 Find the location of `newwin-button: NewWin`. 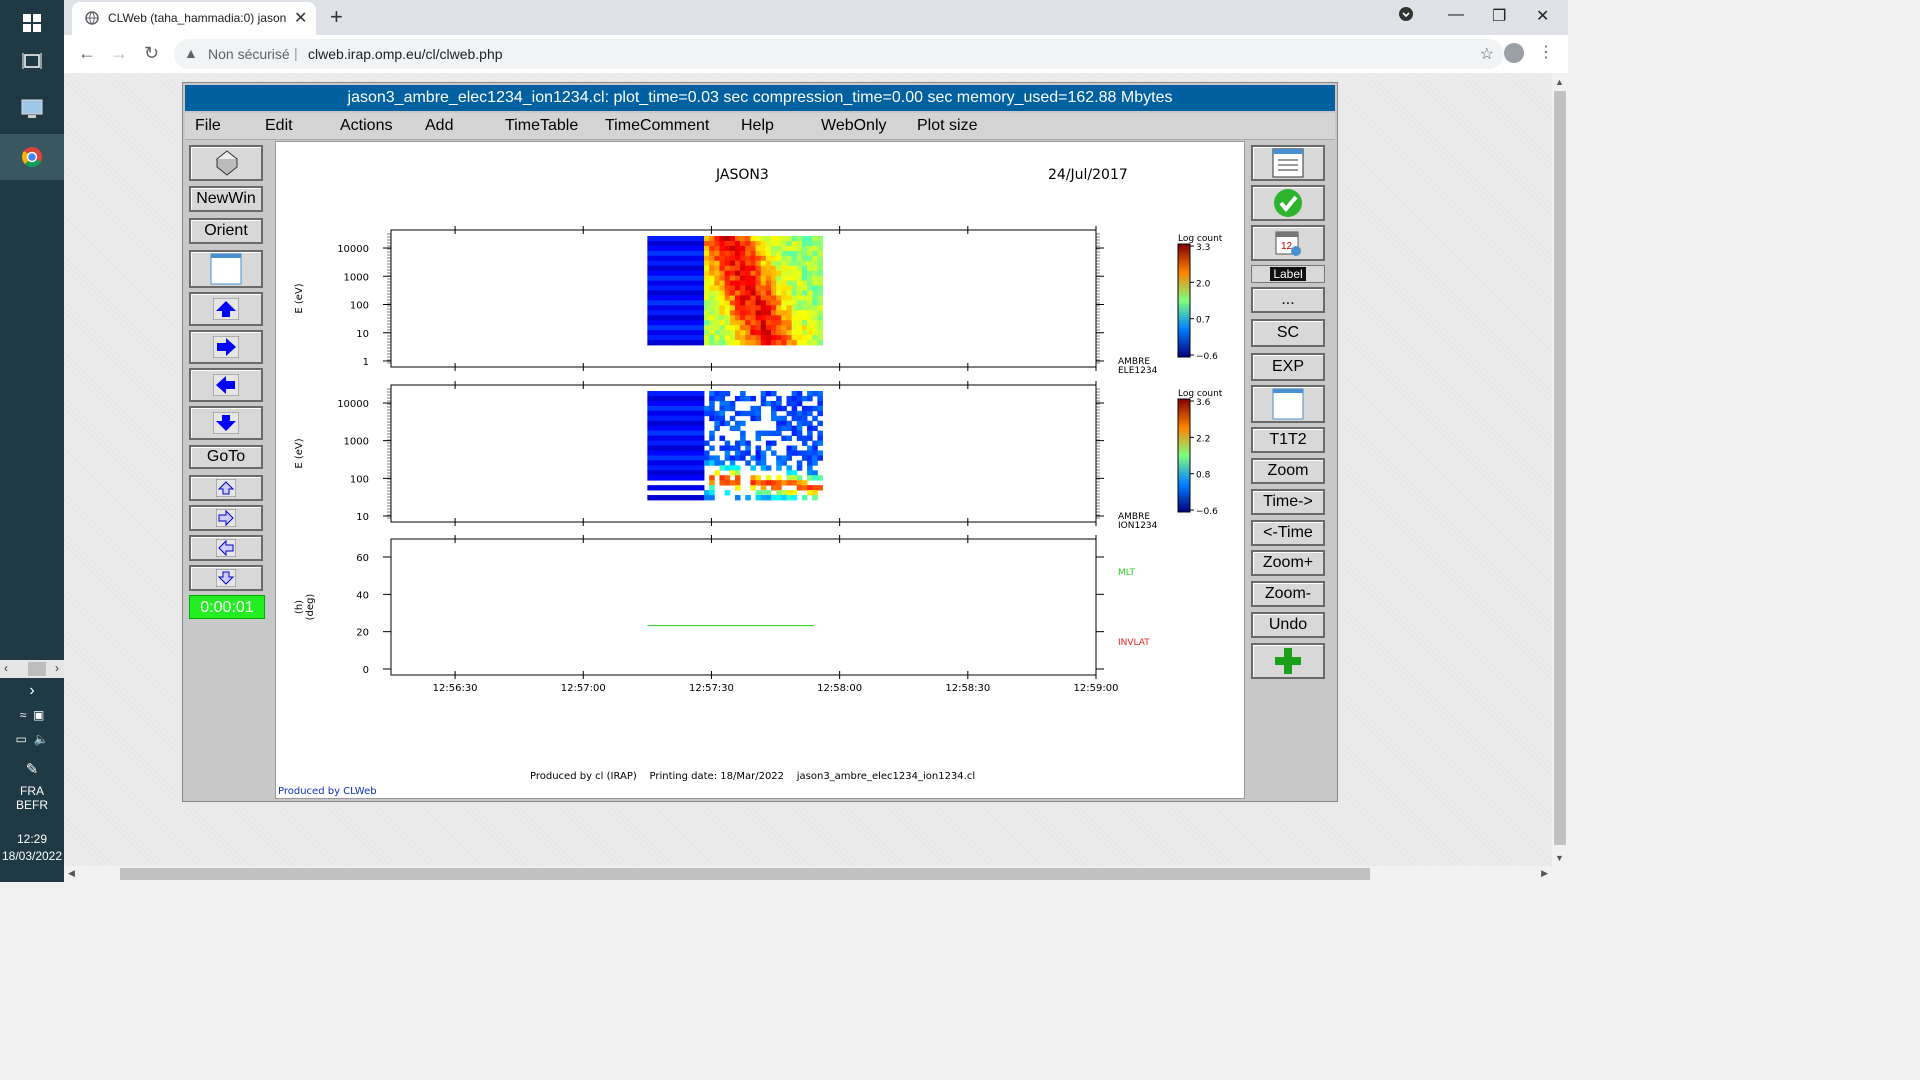

newwin-button: NewWin is located at coordinates (226, 199).